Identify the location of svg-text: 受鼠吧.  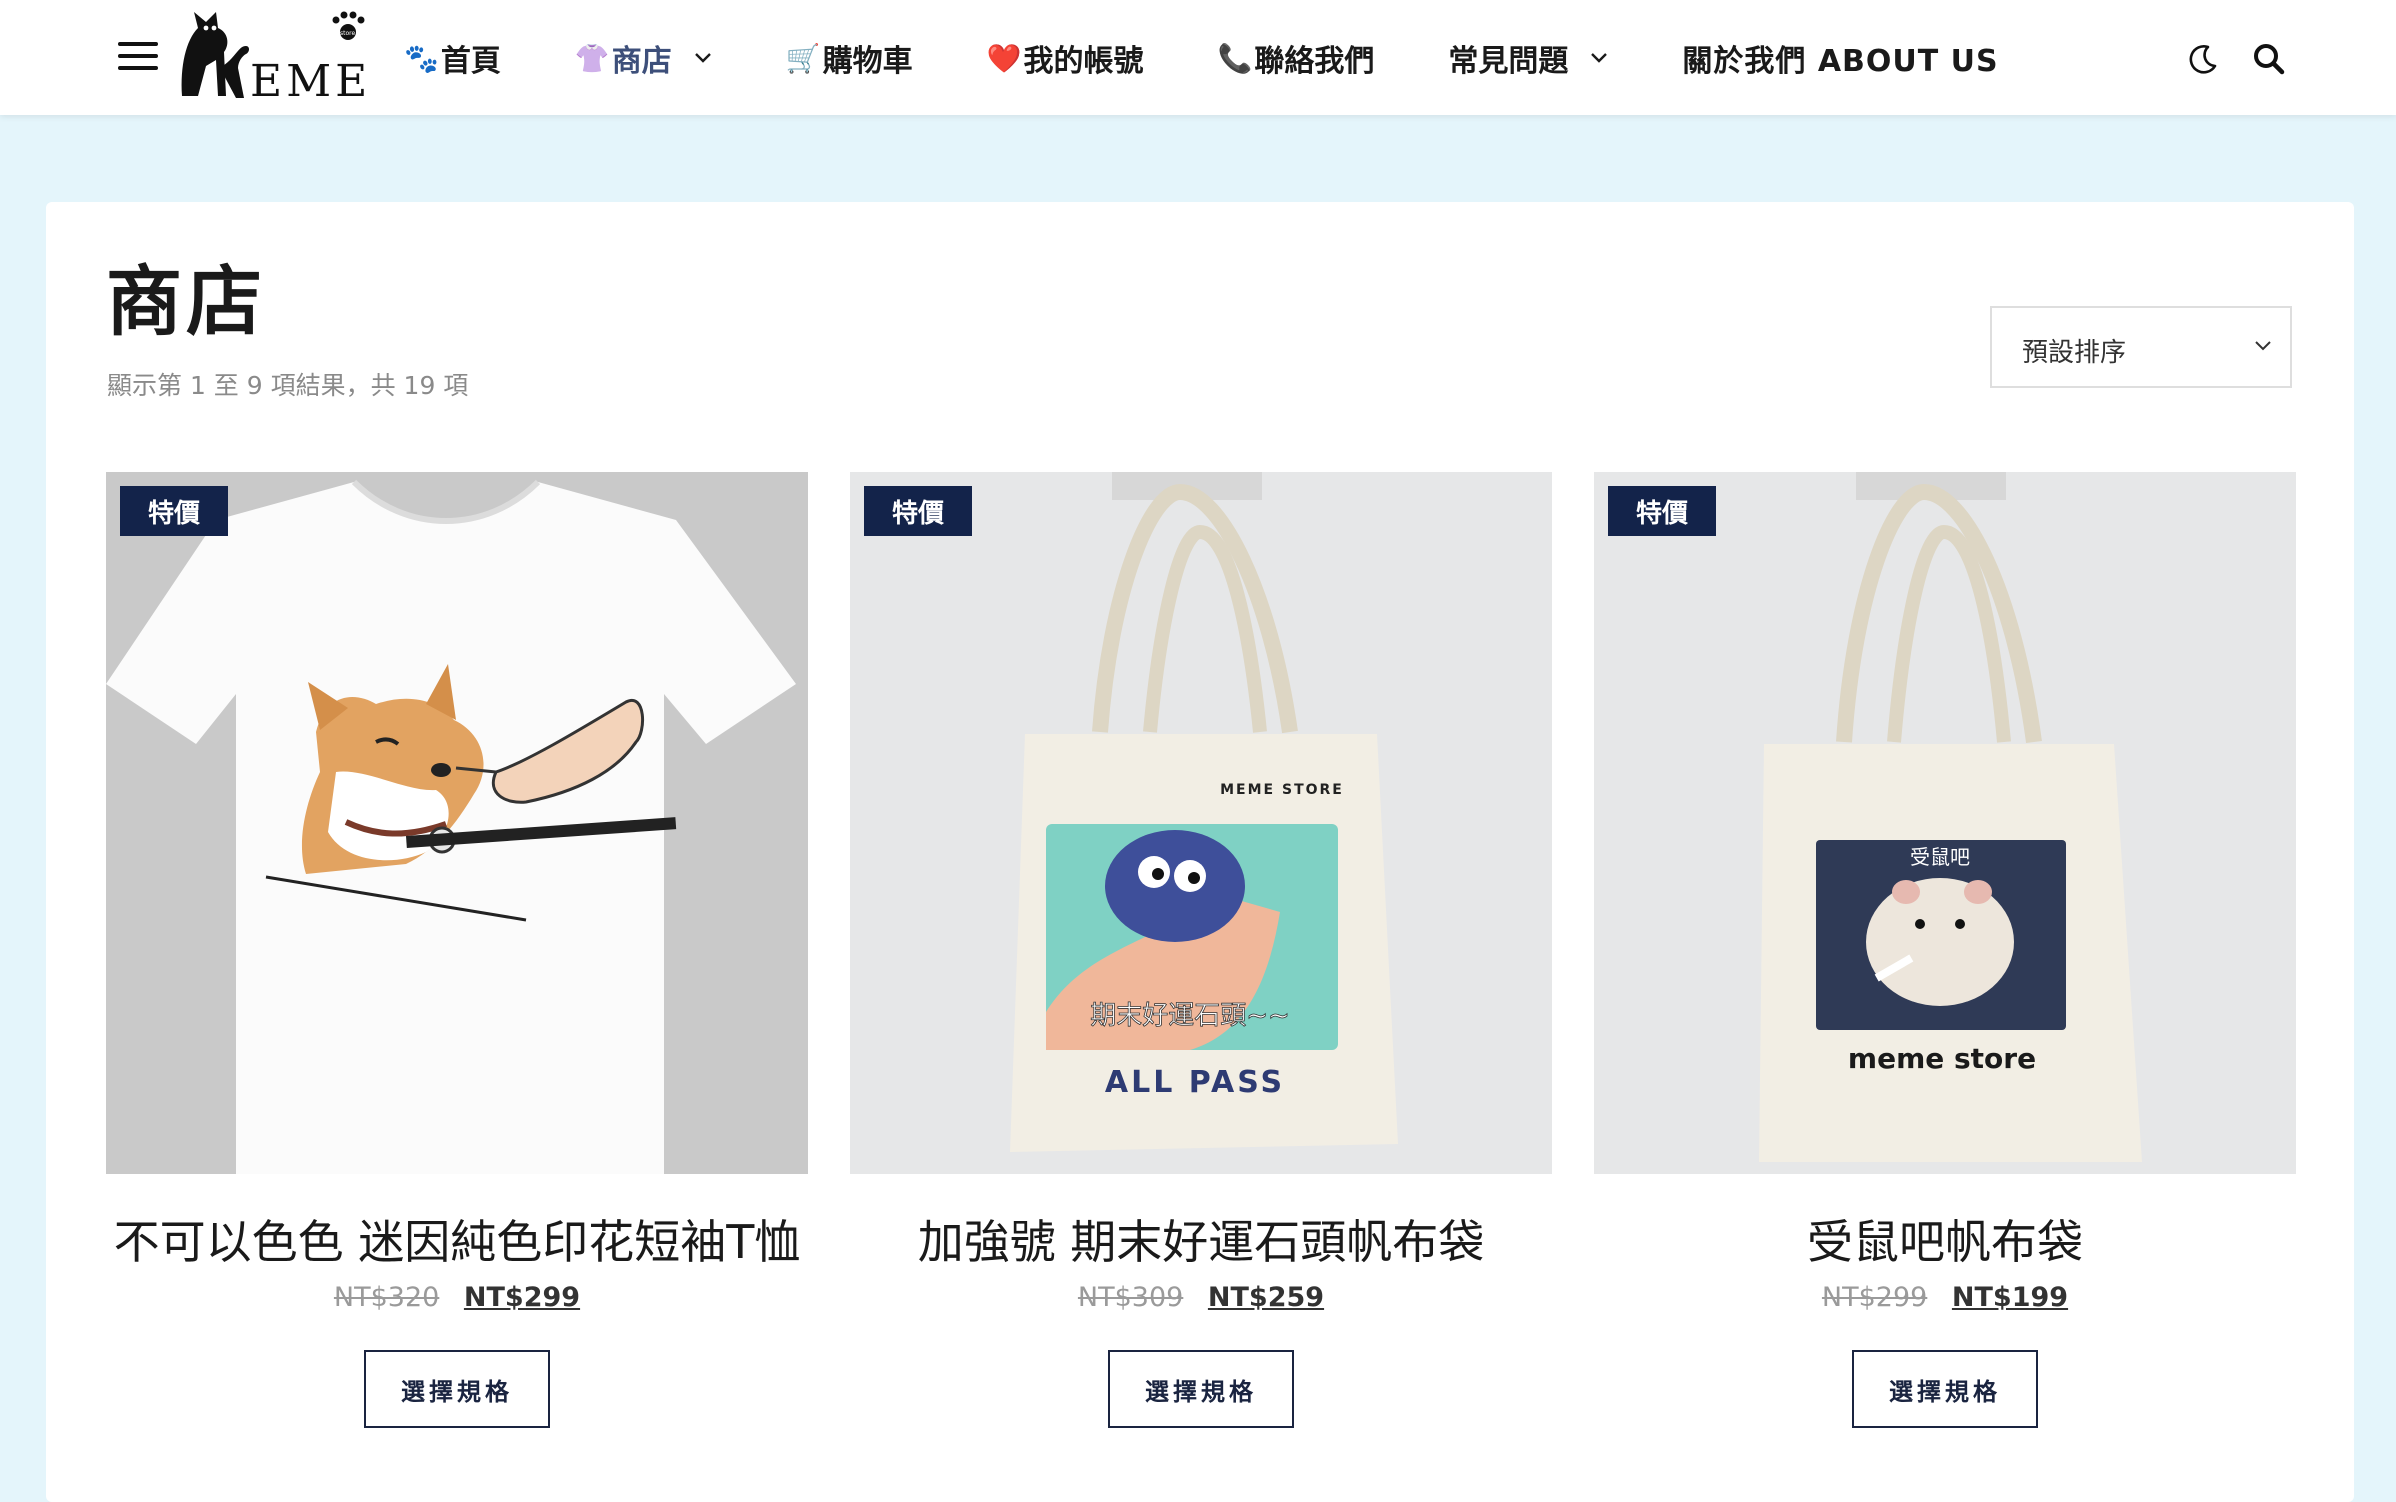
(1940, 857).